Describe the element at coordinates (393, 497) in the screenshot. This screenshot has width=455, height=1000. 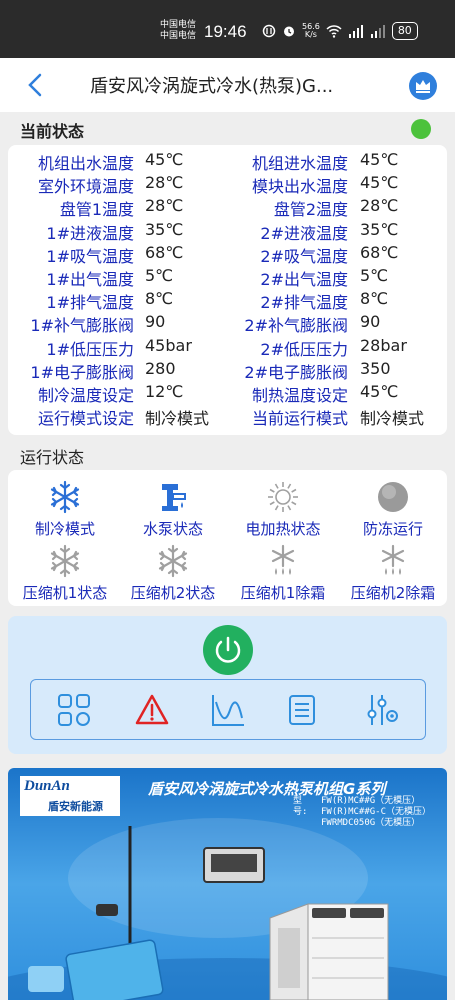
I see `antifreeze-circle-icon` at that location.